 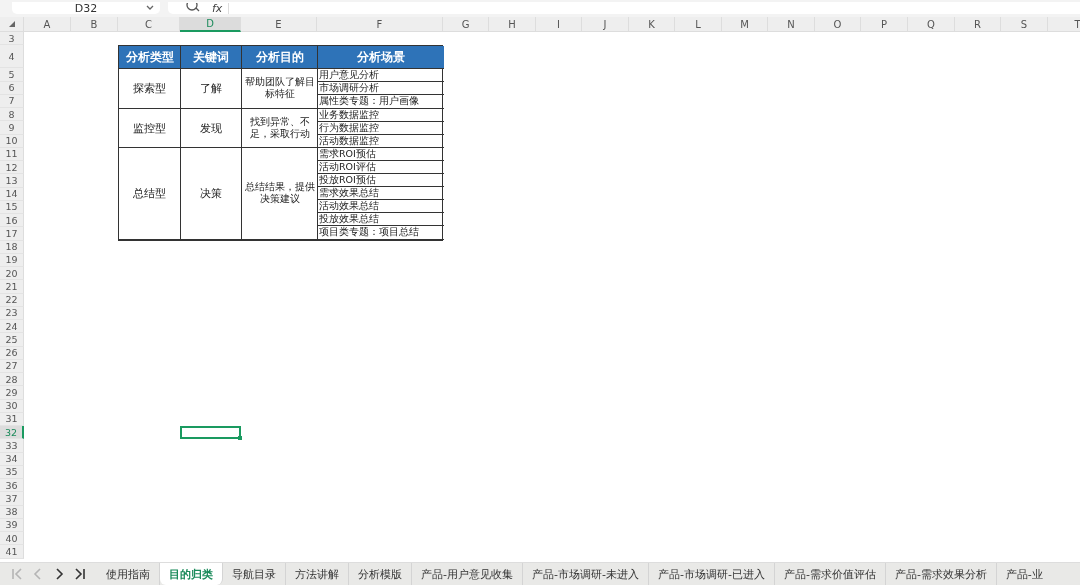 I want to click on sheet-tab: 产品-市场调研-已进入, so click(x=711, y=574).